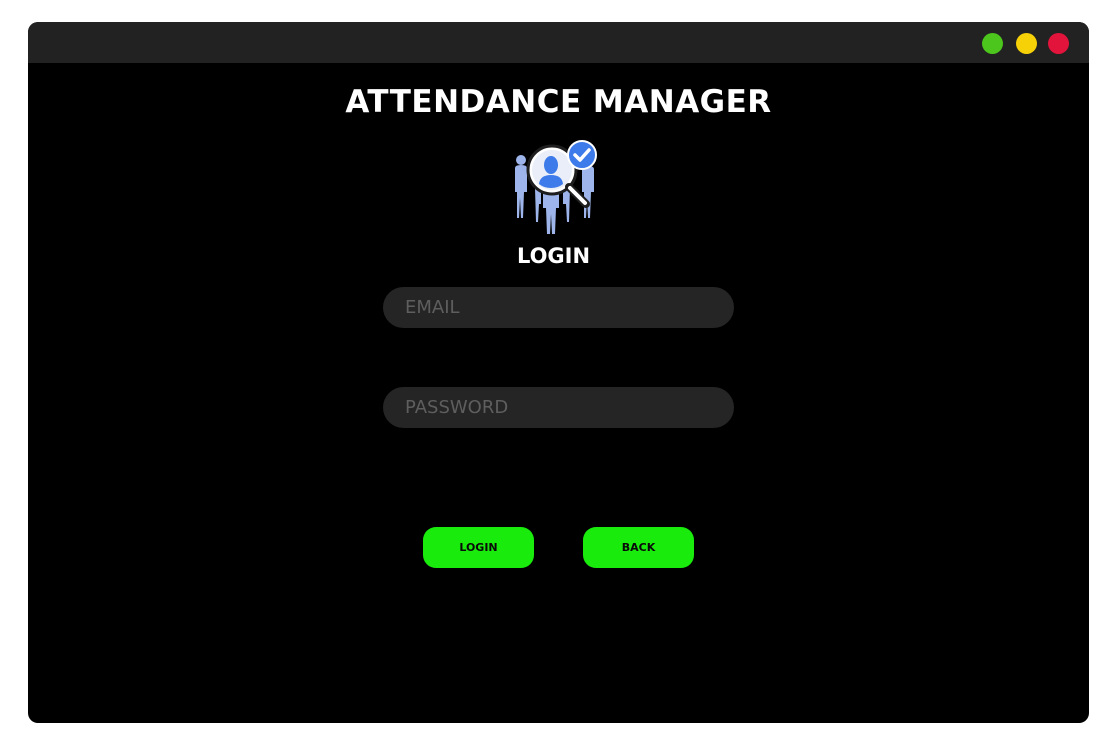 The image size is (1111, 741). Describe the element at coordinates (992, 43) in the screenshot. I see `maximize-button` at that location.